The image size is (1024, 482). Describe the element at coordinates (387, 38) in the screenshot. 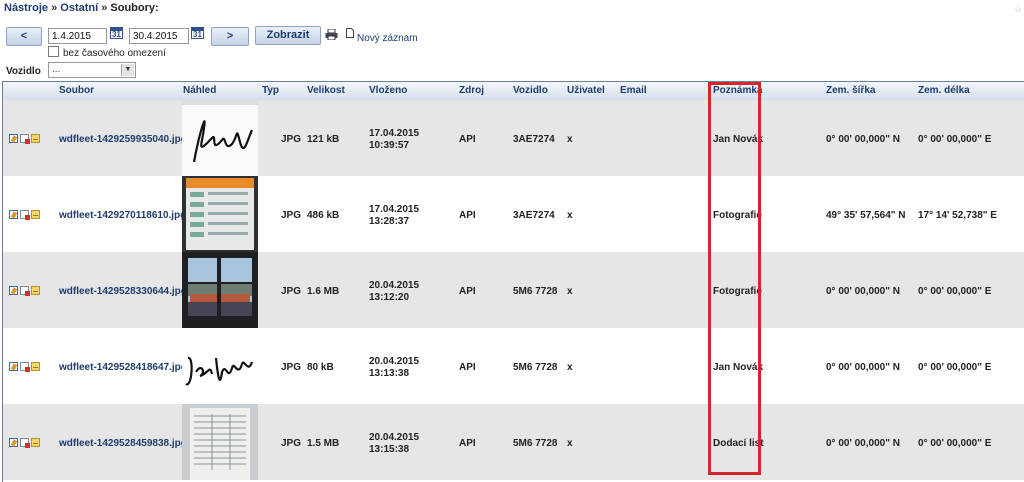

I see `new-record-link: Nový záznam` at that location.